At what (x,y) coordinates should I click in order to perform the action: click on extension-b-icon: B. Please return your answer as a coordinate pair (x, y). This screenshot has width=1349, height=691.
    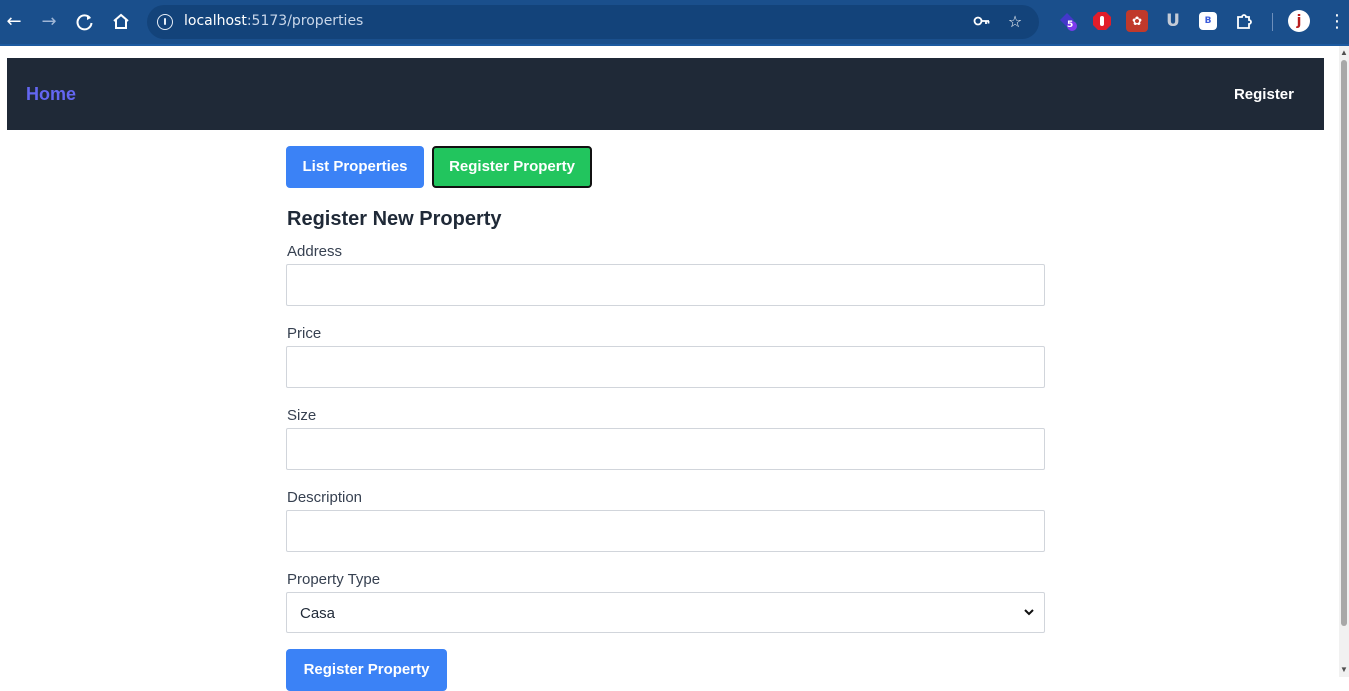
    Looking at the image, I should click on (1208, 21).